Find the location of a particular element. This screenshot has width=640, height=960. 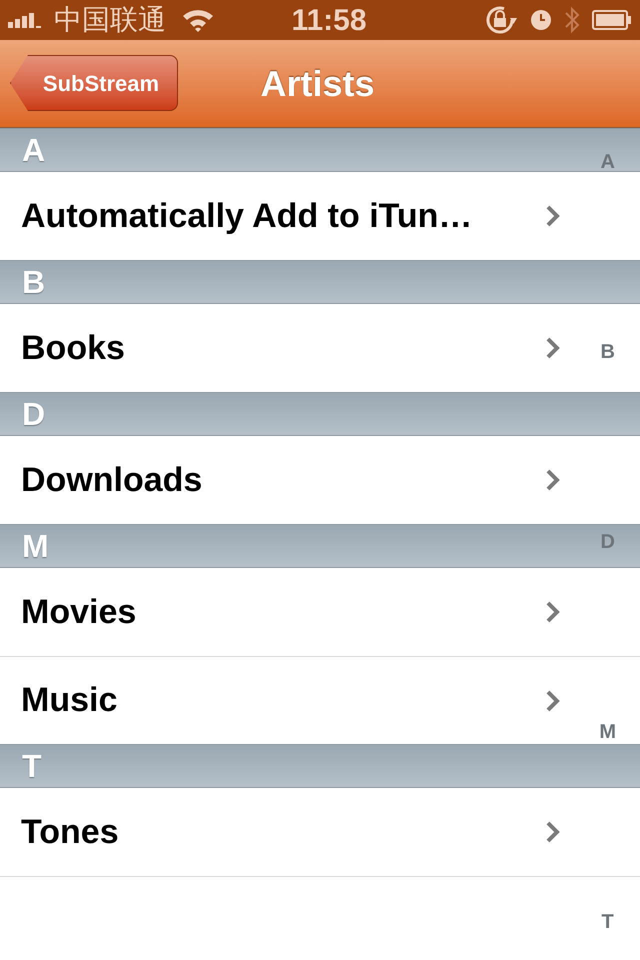

index-letter: B is located at coordinates (607, 352).